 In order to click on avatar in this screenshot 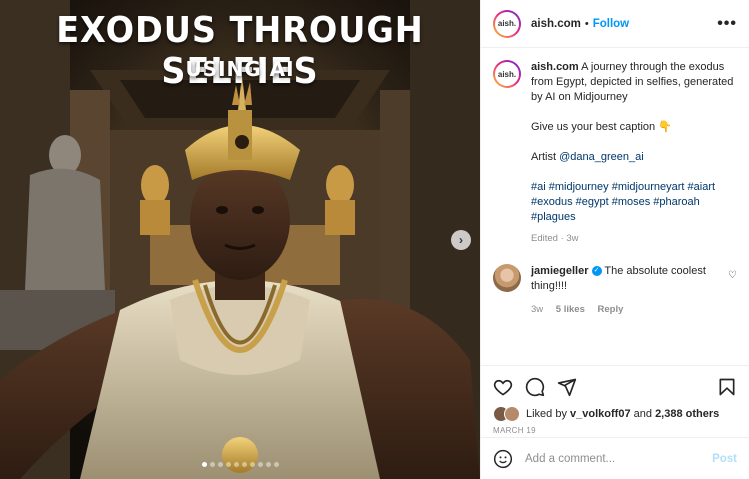, I will do `click(507, 278)`.